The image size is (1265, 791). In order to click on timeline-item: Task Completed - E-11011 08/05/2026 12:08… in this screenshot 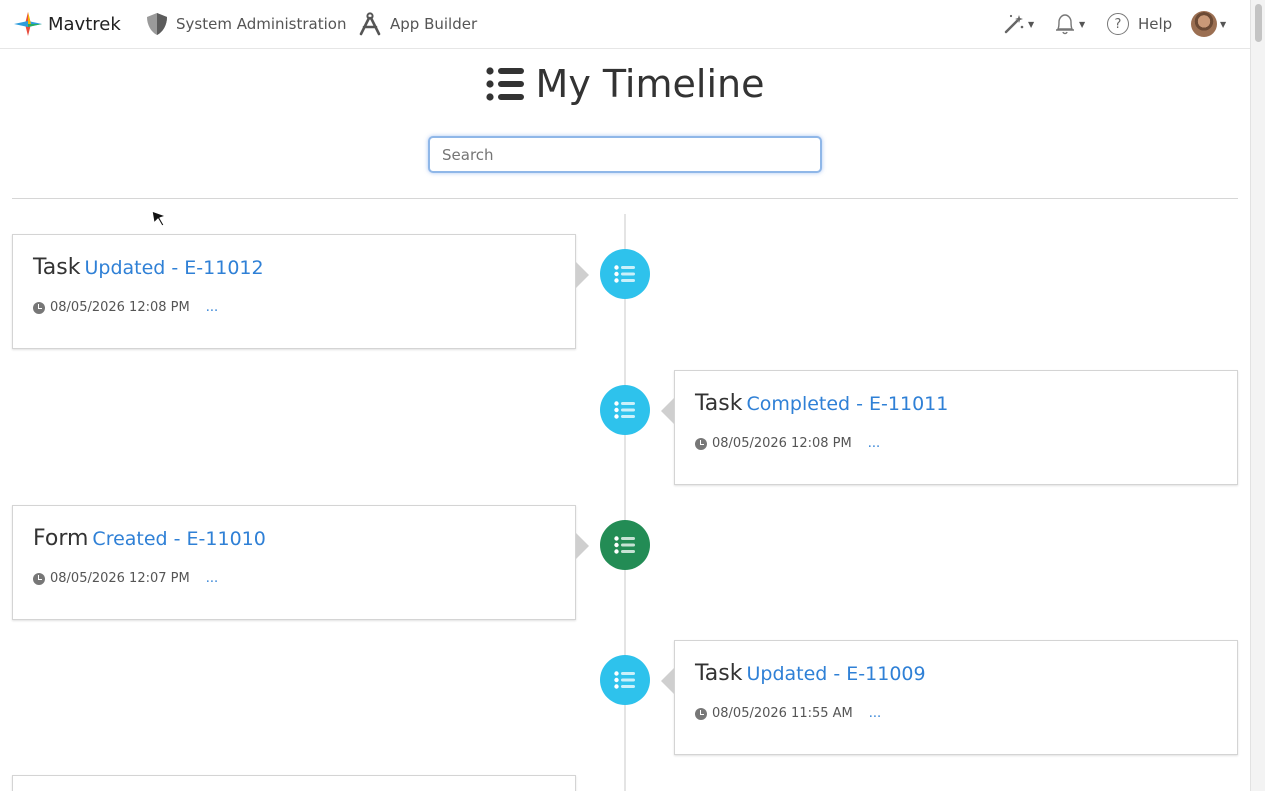, I will do `click(956, 427)`.